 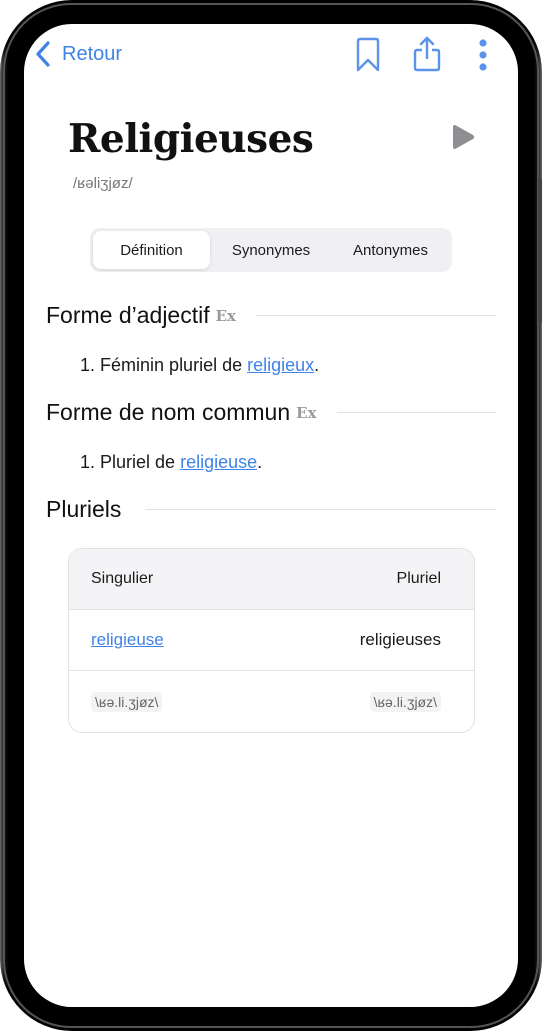 I want to click on section-title: Forme de nom commun, so click(x=168, y=412).